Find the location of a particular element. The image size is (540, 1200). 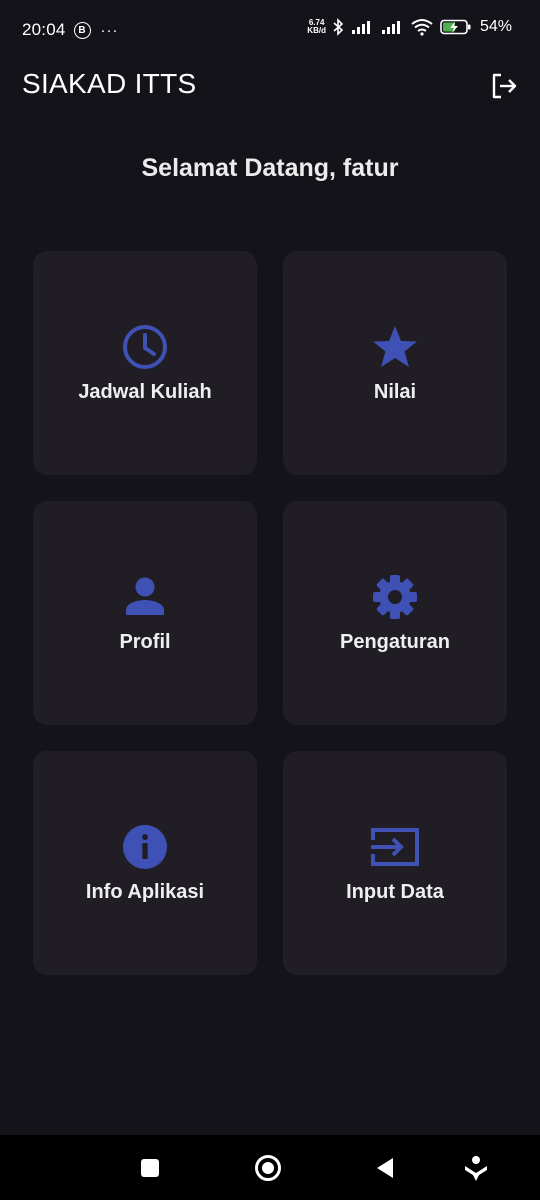

assistant-button is located at coordinates (476, 1168).